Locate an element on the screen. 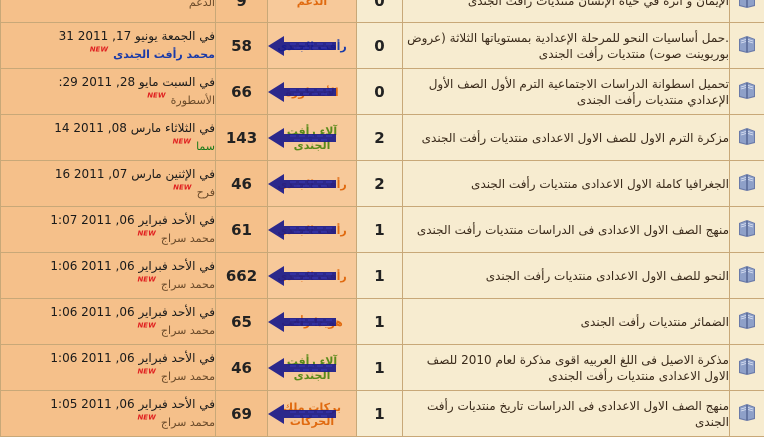  last-post-date: في الثلاثاء مارس 08, 2011 14 is located at coordinates (108, 128).